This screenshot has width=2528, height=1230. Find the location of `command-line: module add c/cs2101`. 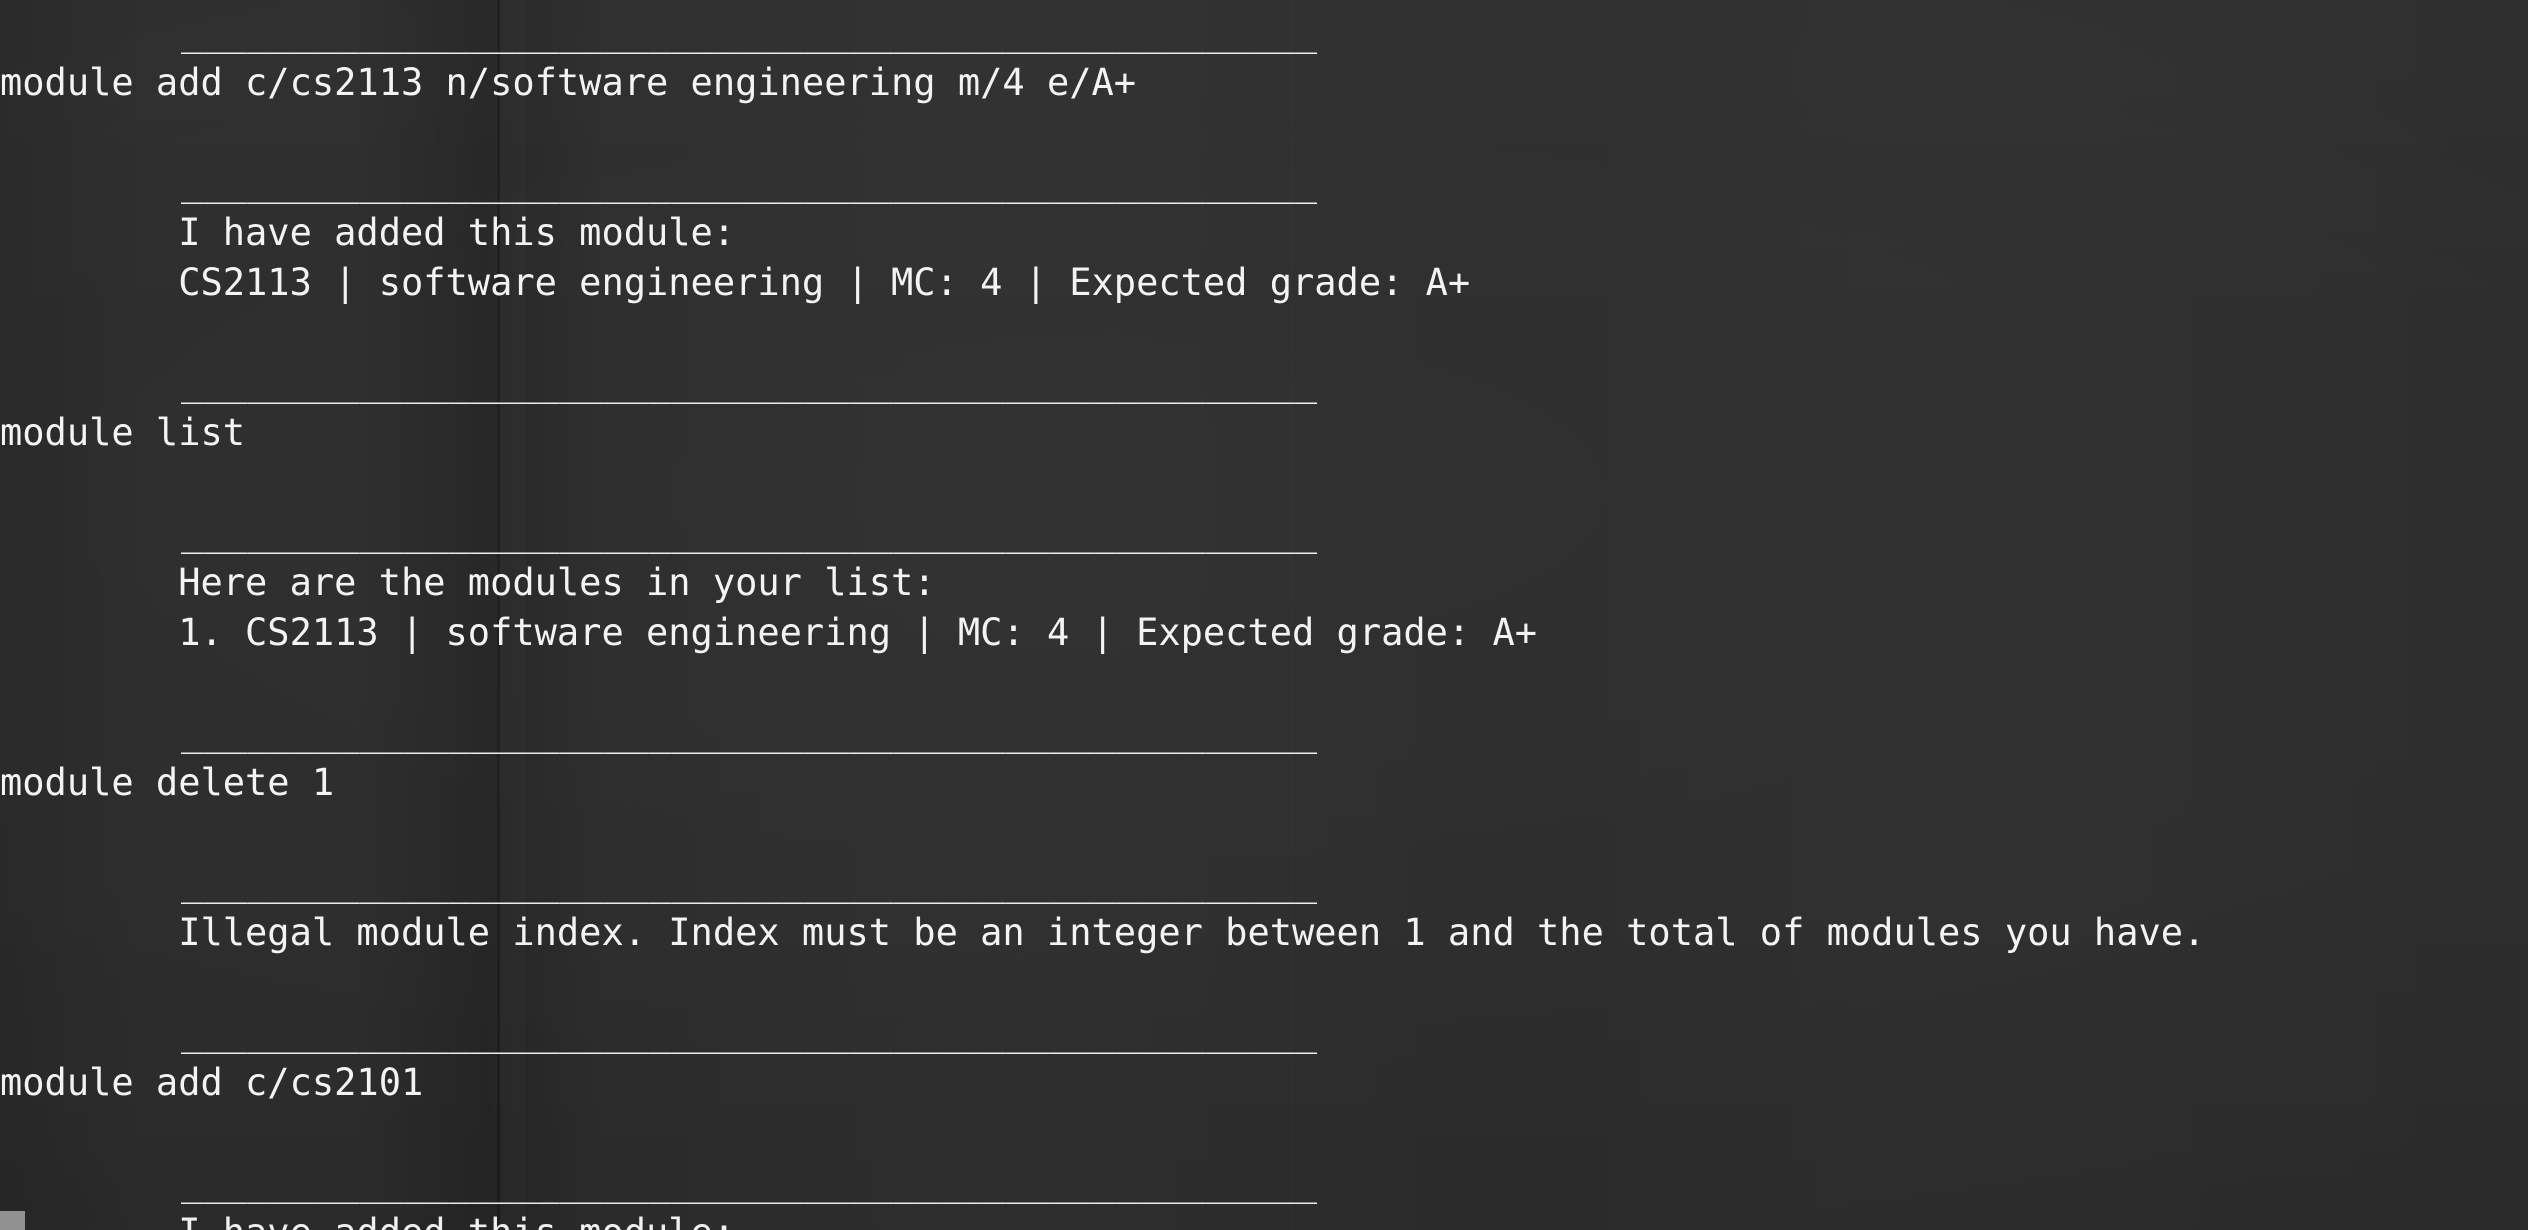

command-line: module add c/cs2101 is located at coordinates (212, 1082).